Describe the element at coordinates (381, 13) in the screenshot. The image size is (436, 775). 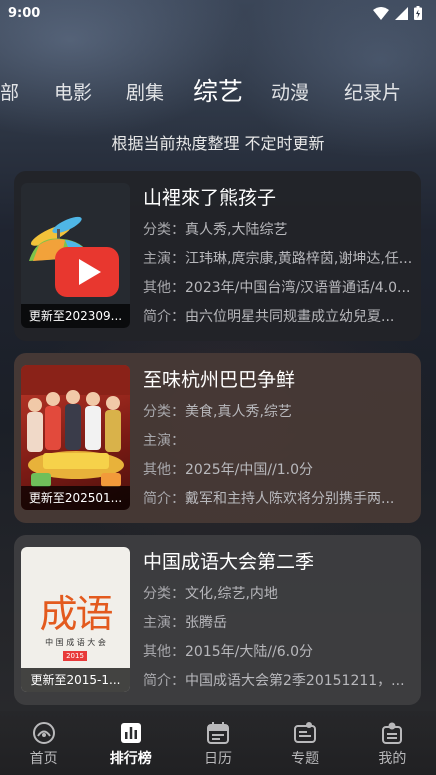
I see `wifi-icon` at that location.